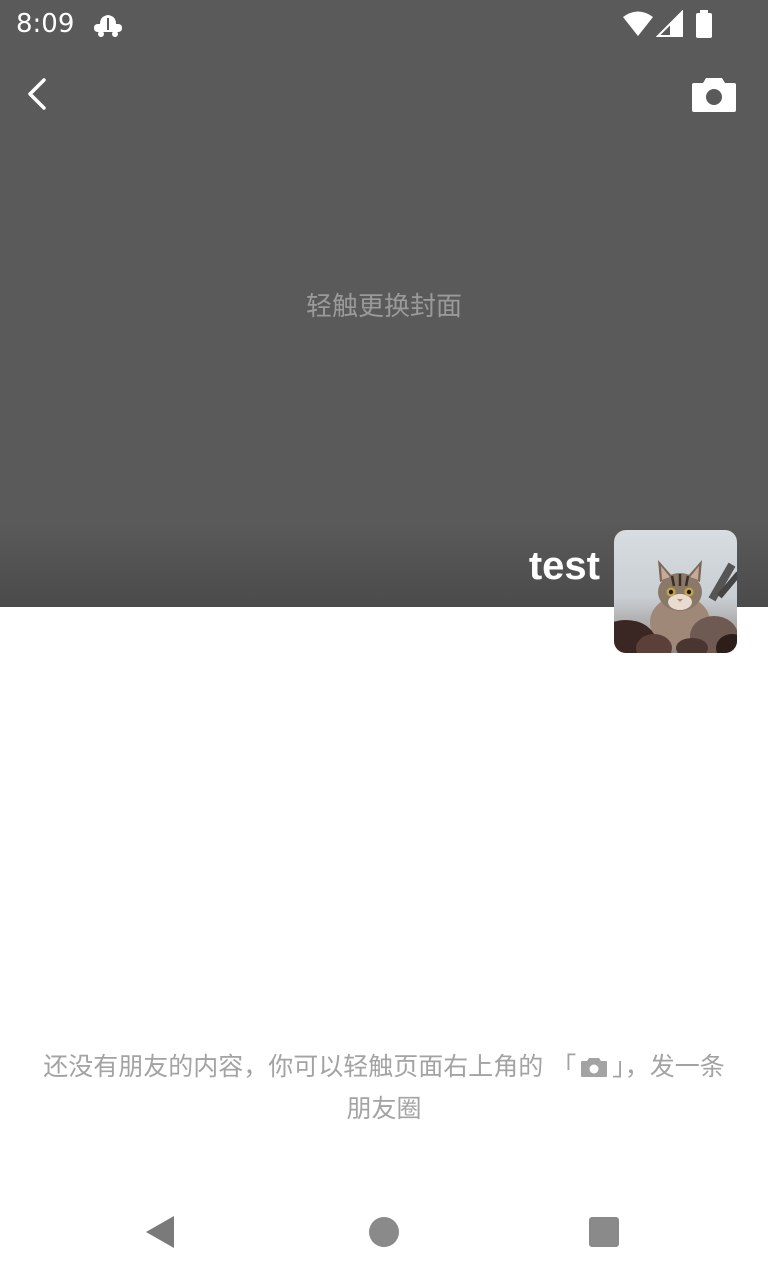 This screenshot has width=768, height=1280. Describe the element at coordinates (108, 26) in the screenshot. I see `app-notification-icon` at that location.